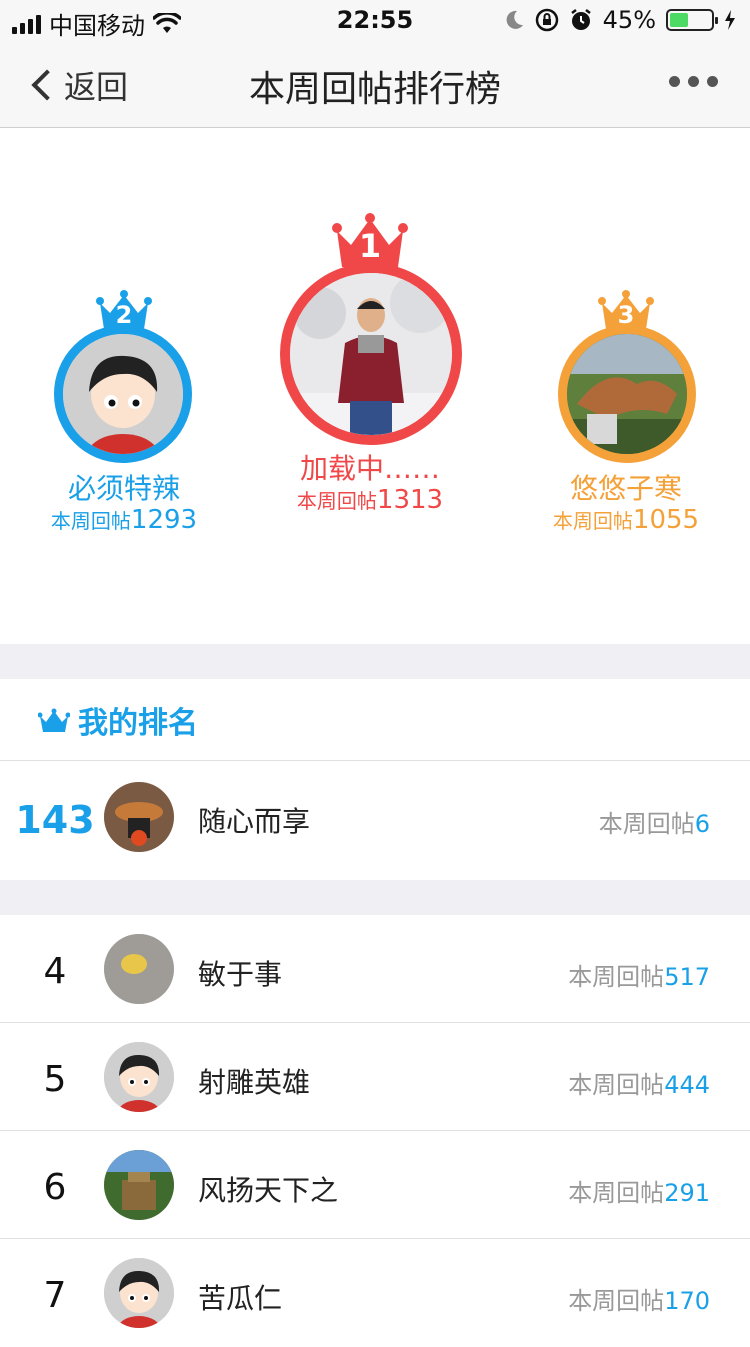  Describe the element at coordinates (629, 20) in the screenshot. I see `battery-percent: 45%` at that location.